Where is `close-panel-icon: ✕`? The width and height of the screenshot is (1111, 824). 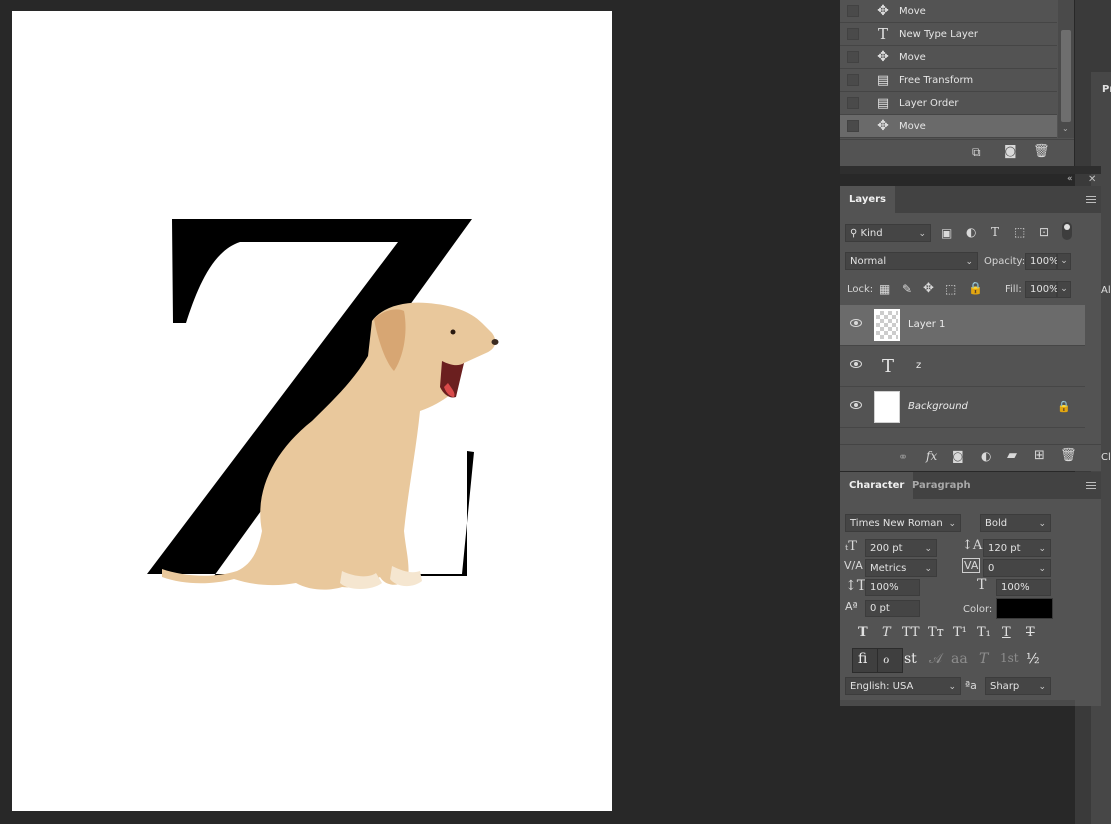
close-panel-icon: ✕ is located at coordinates (1092, 179).